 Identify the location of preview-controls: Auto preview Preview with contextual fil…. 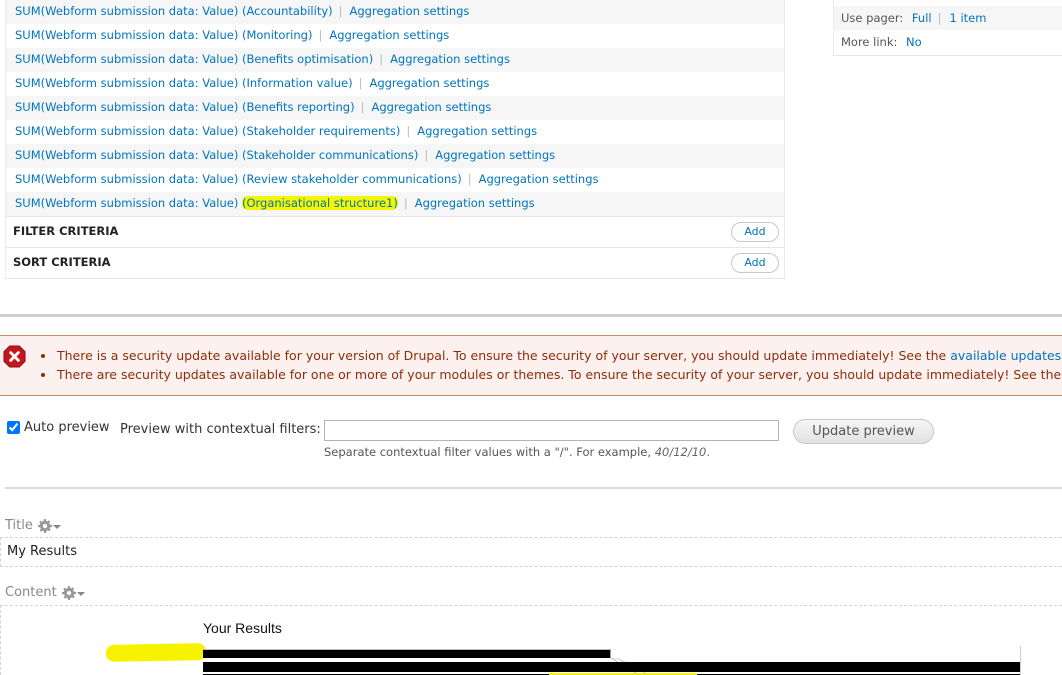
(531, 443).